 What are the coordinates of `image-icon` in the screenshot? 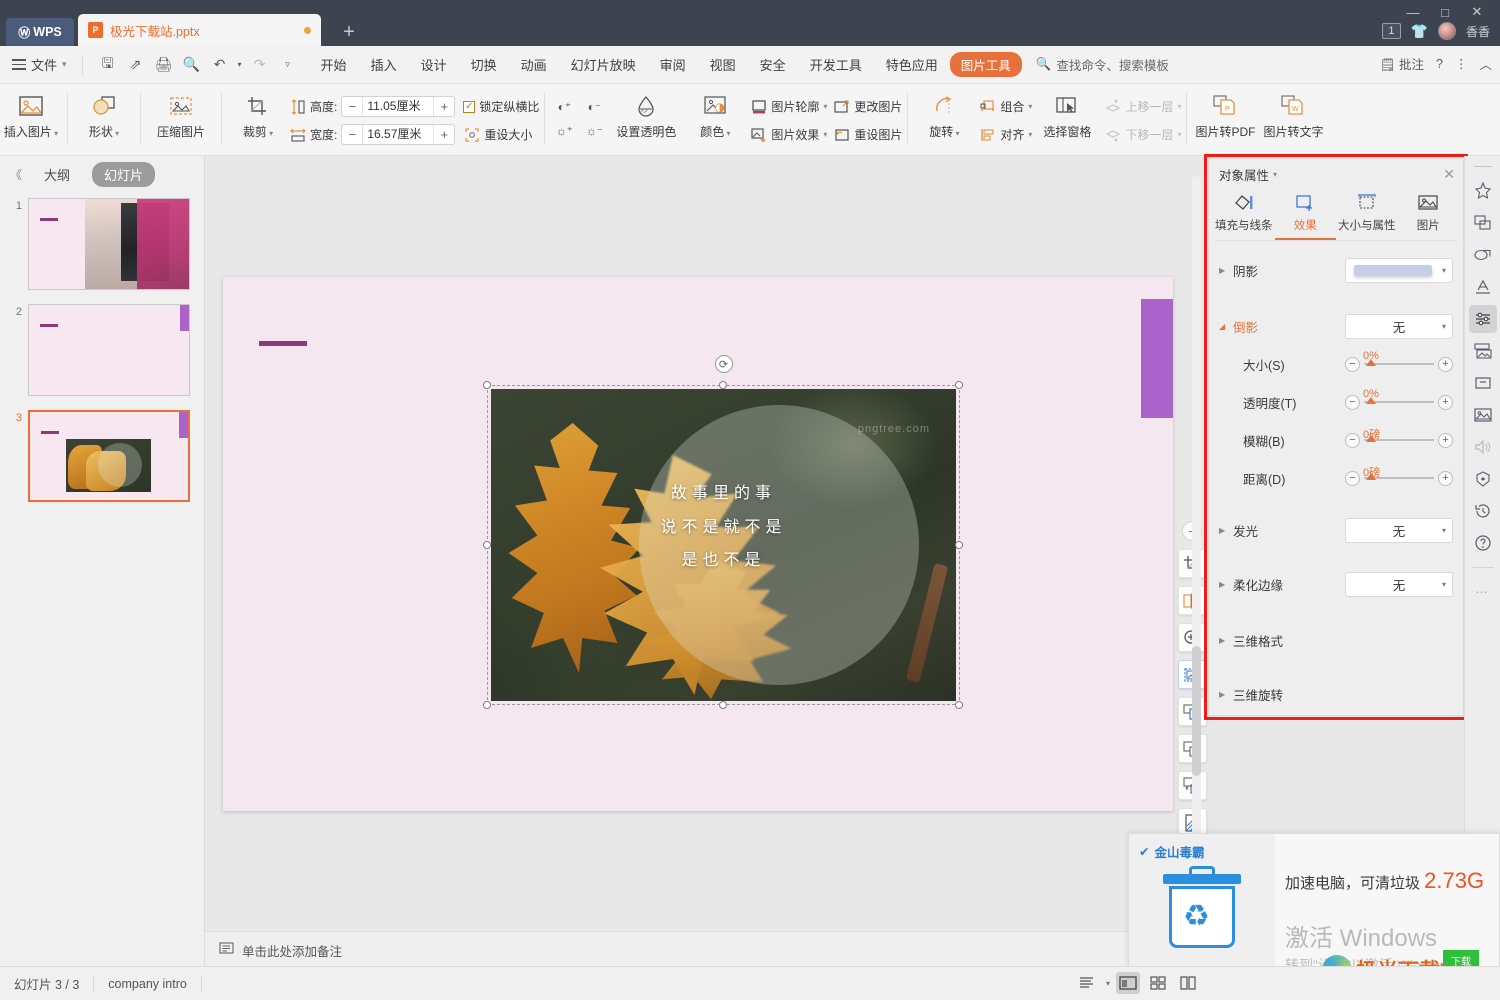 It's located at (1483, 415).